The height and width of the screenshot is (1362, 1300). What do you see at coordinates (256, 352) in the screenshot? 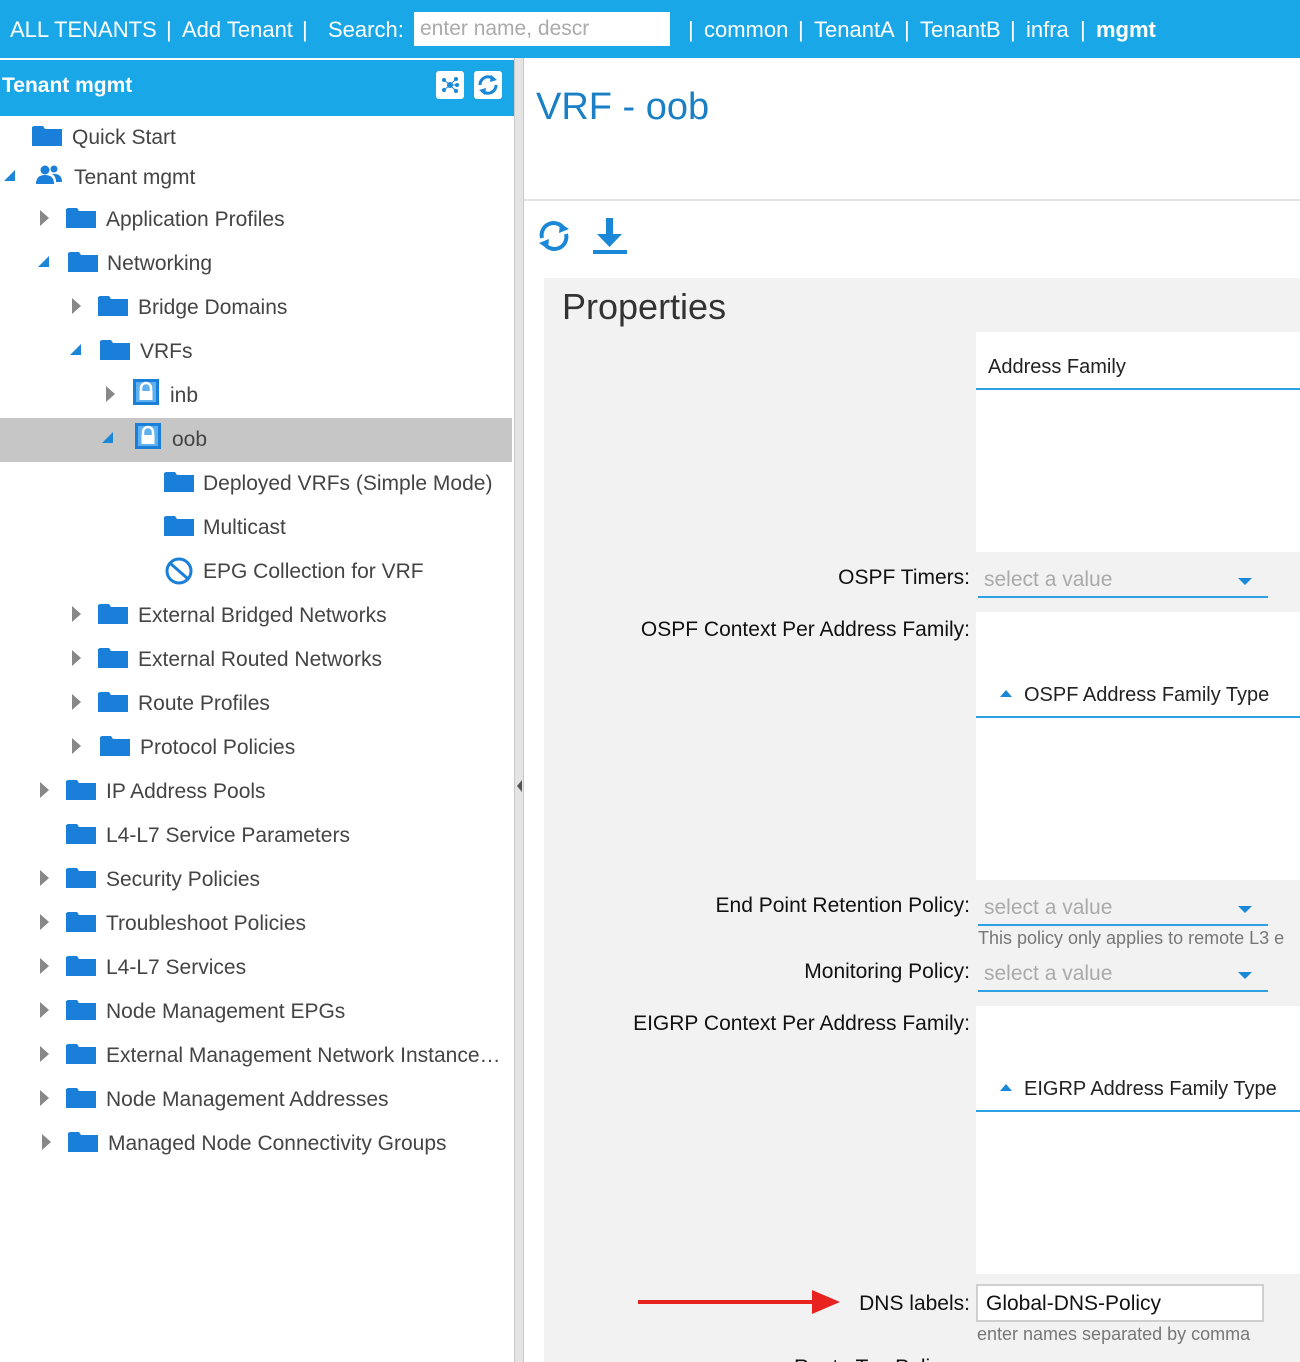
I see `tree-item: VRFs` at bounding box center [256, 352].